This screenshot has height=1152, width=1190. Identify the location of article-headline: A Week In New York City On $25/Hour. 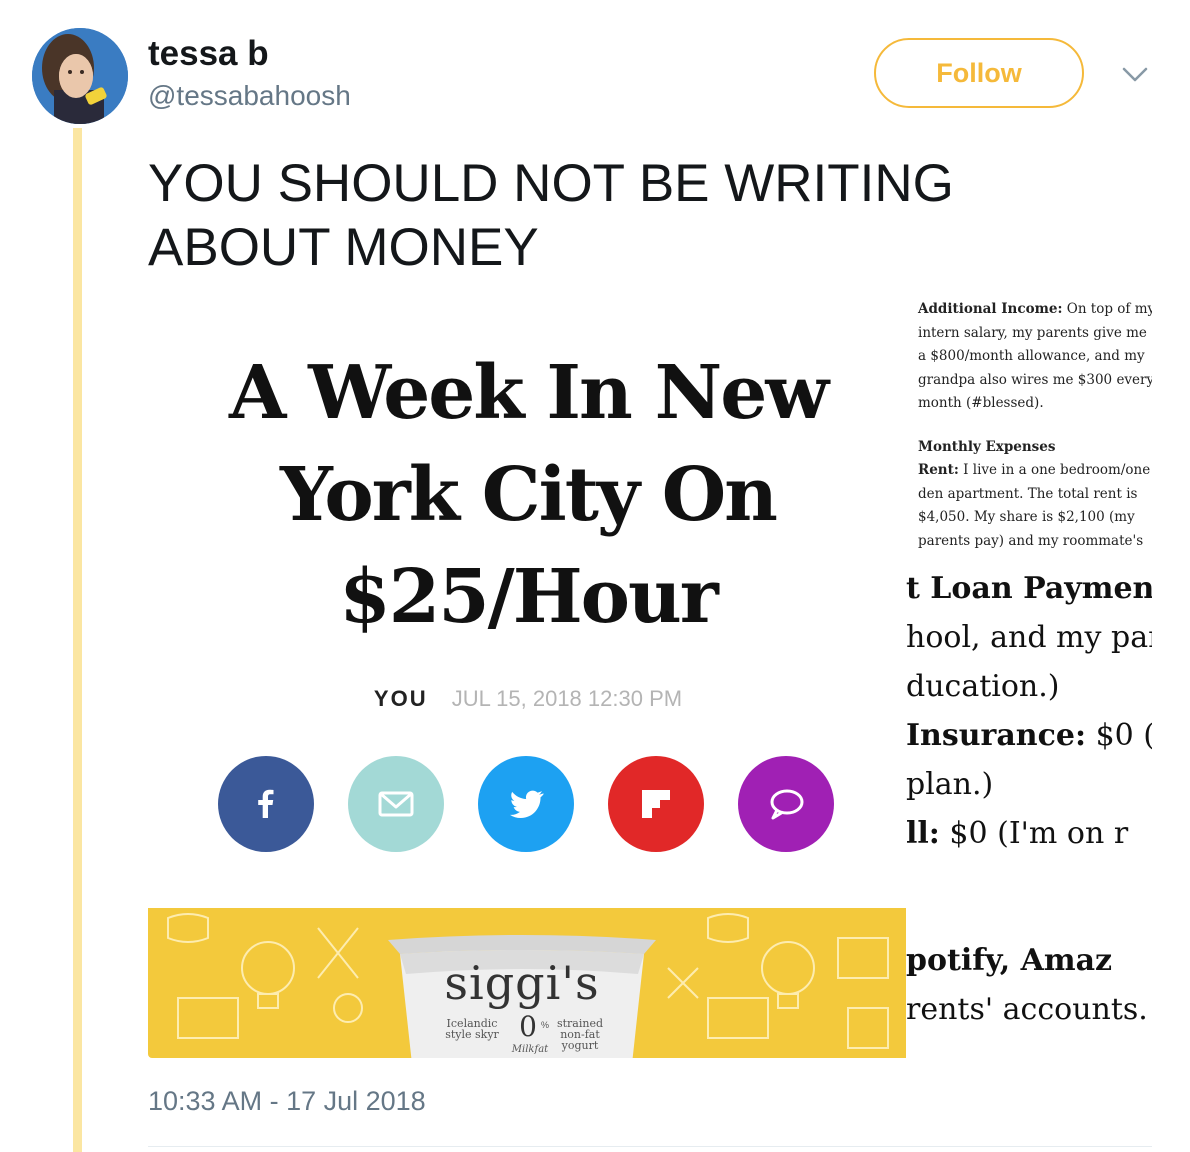
(528, 495).